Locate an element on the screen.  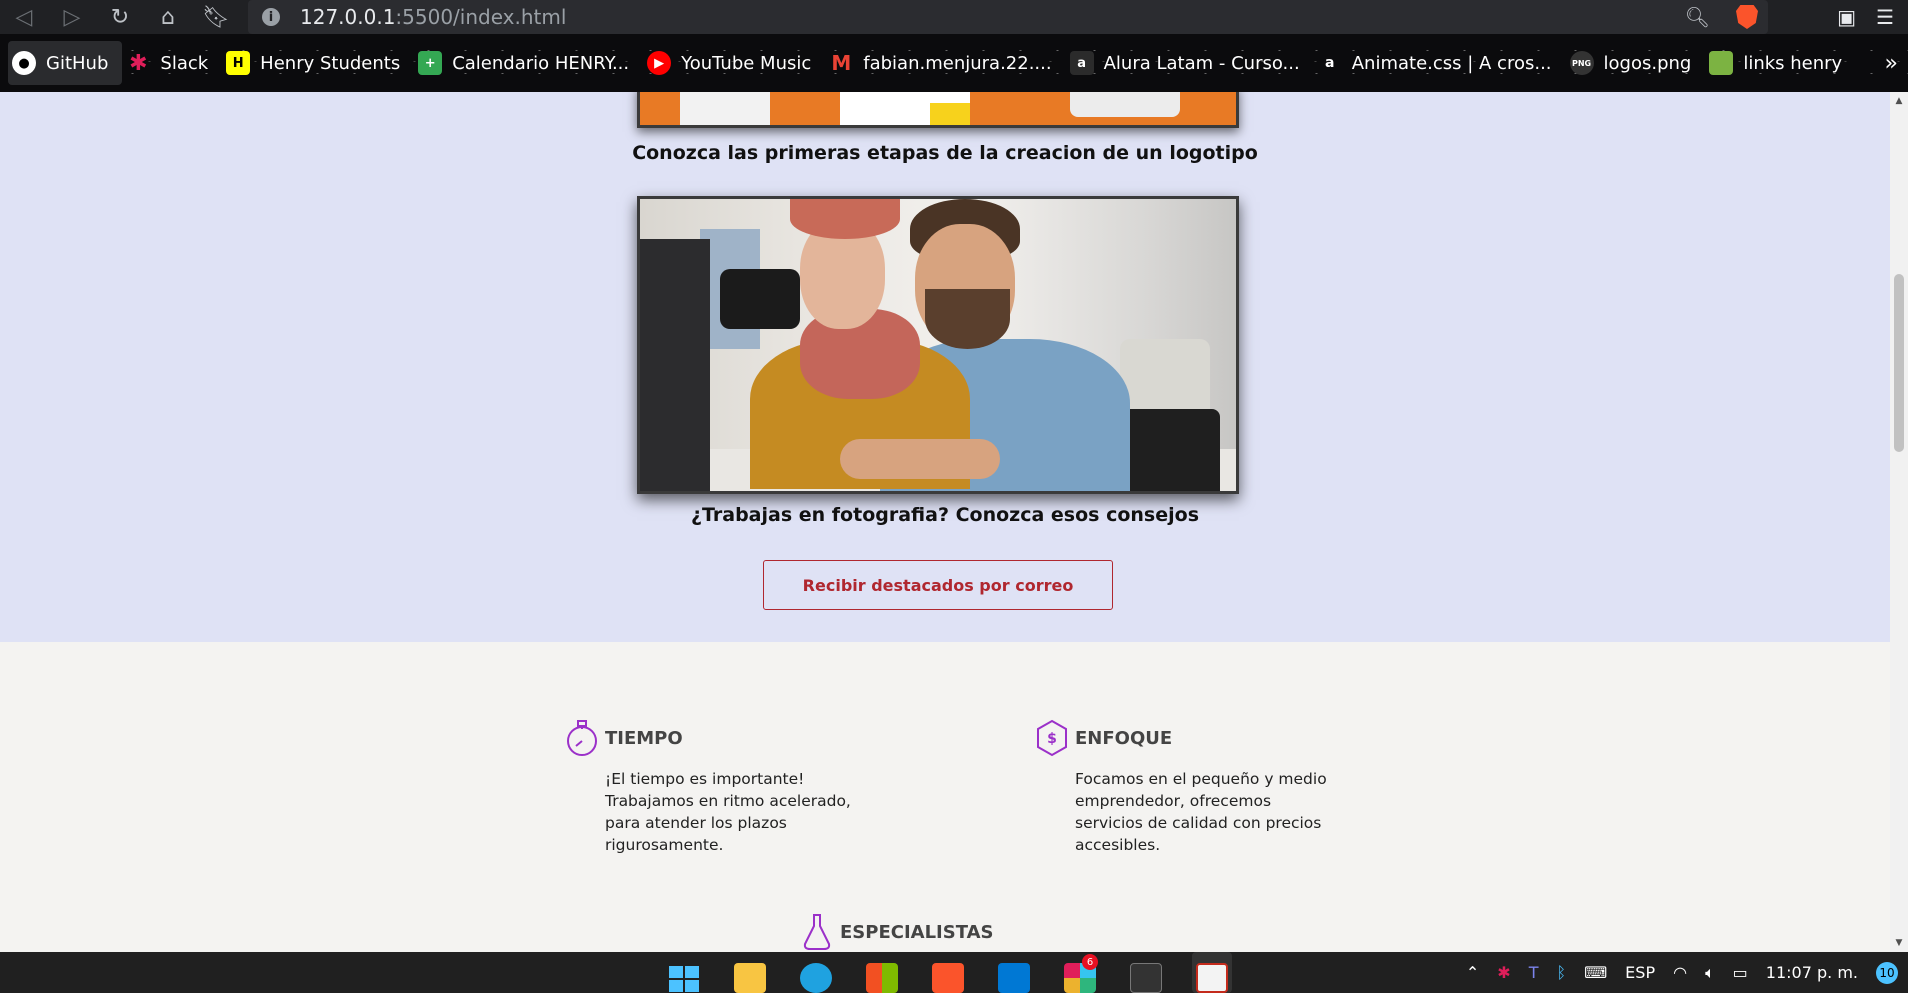
bookmark-links-henry: links henry is located at coordinates (1780, 63).